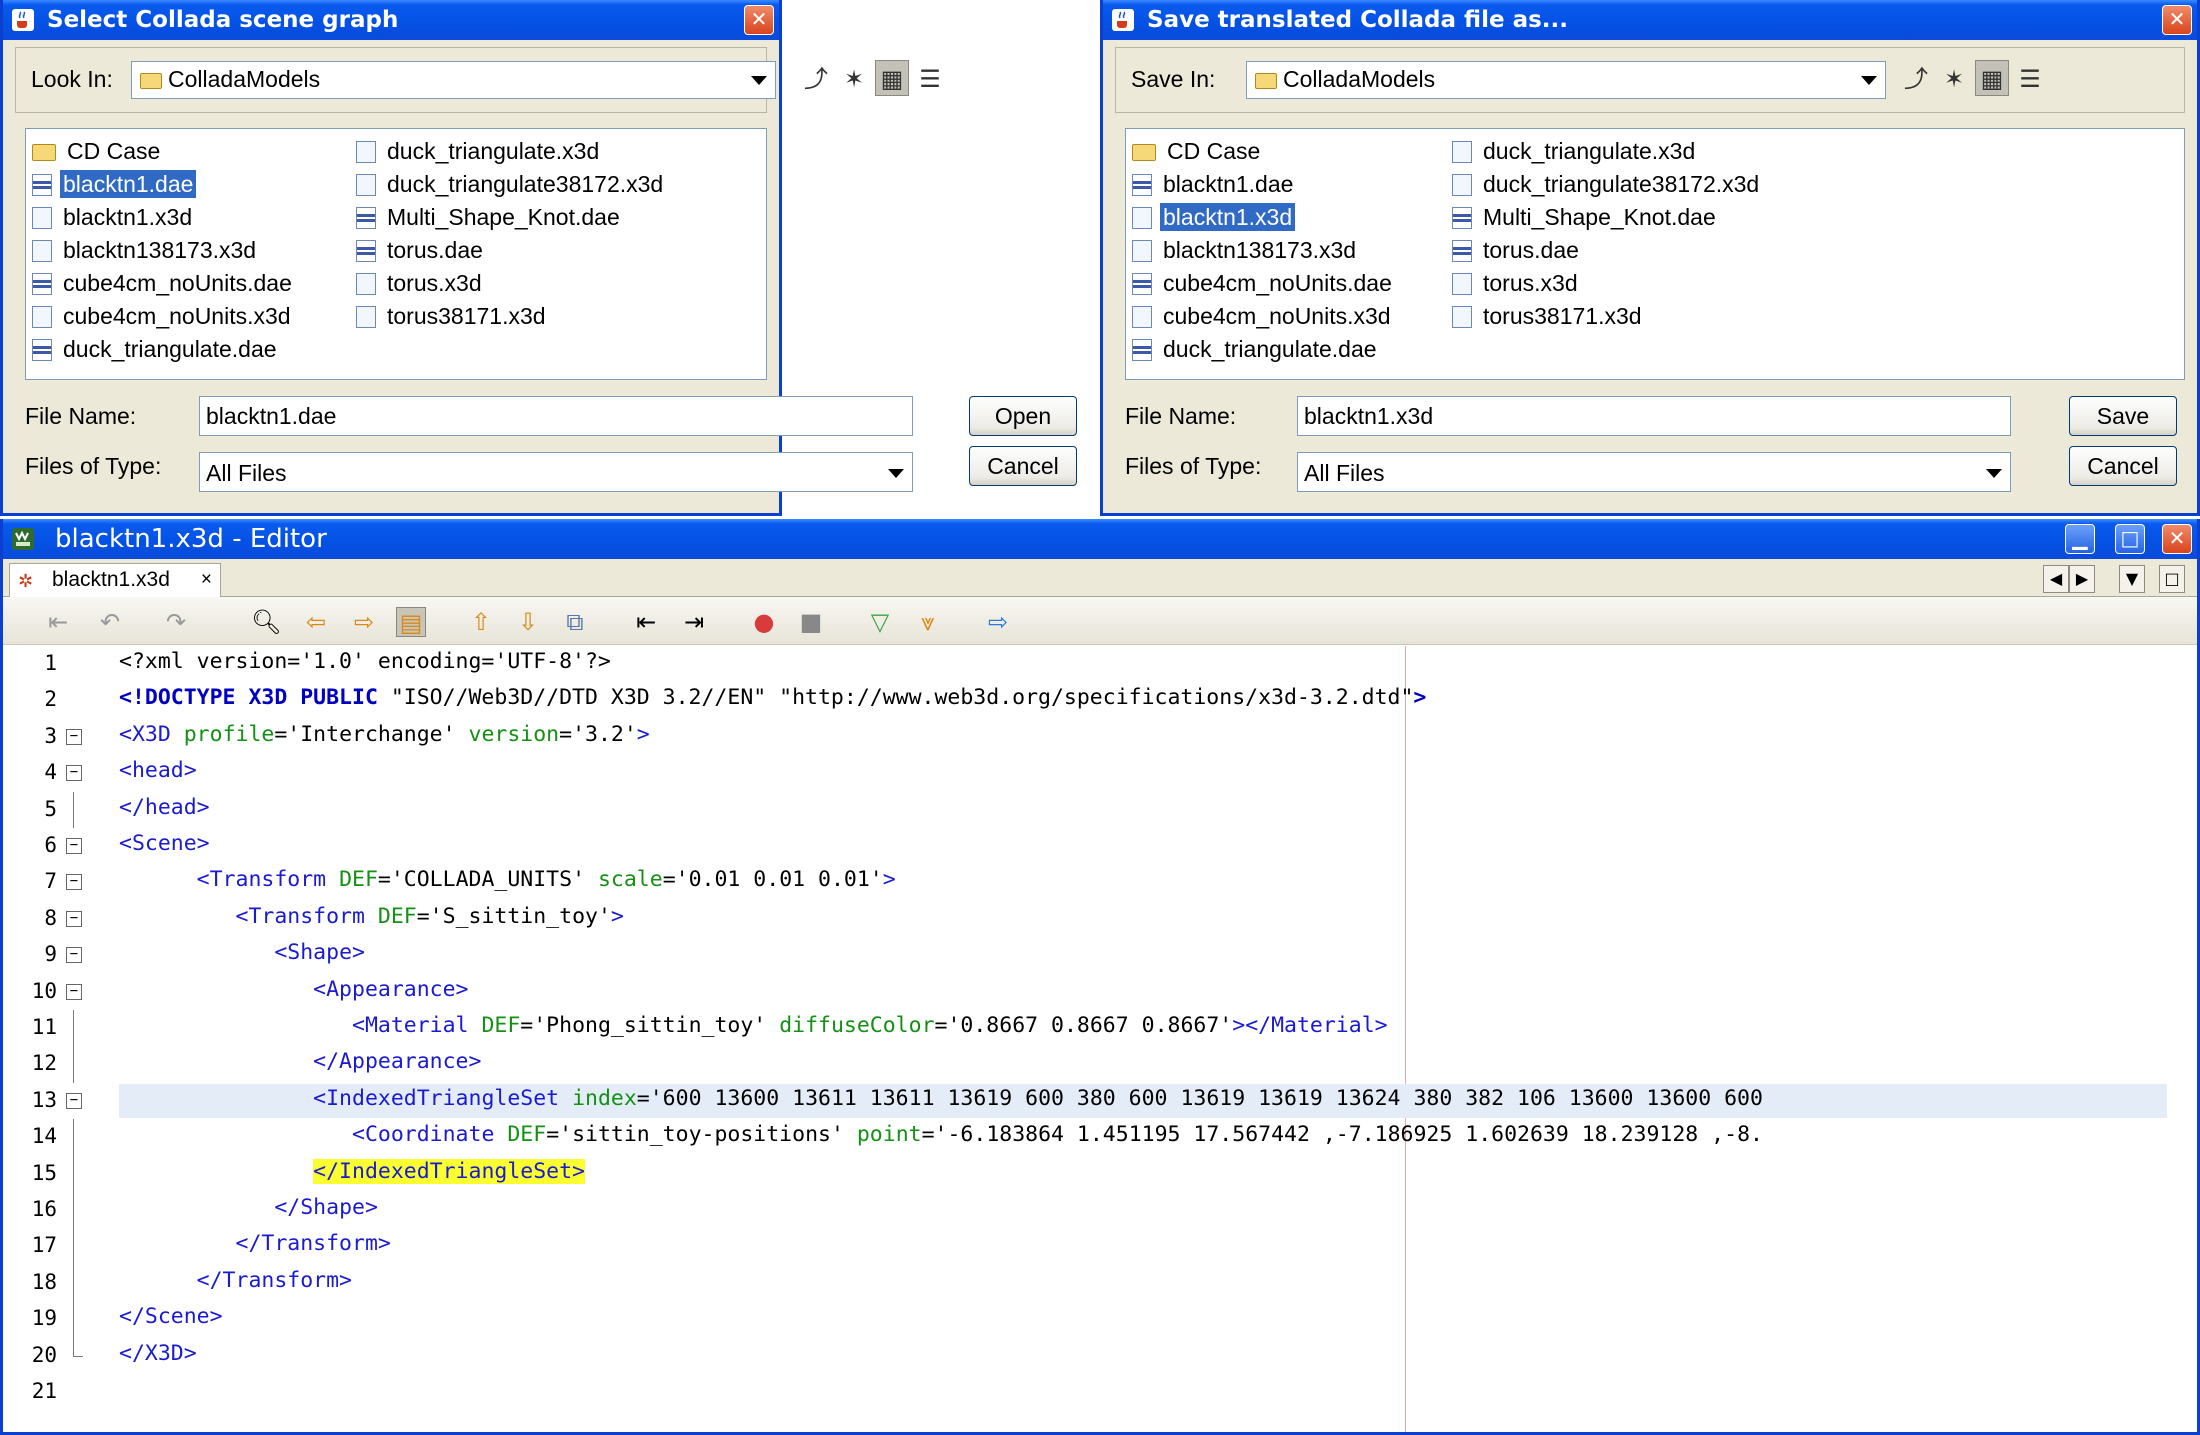 The height and width of the screenshot is (1435, 2200). Describe the element at coordinates (453, 80) in the screenshot. I see `look-in-combo: ColladaModels` at that location.